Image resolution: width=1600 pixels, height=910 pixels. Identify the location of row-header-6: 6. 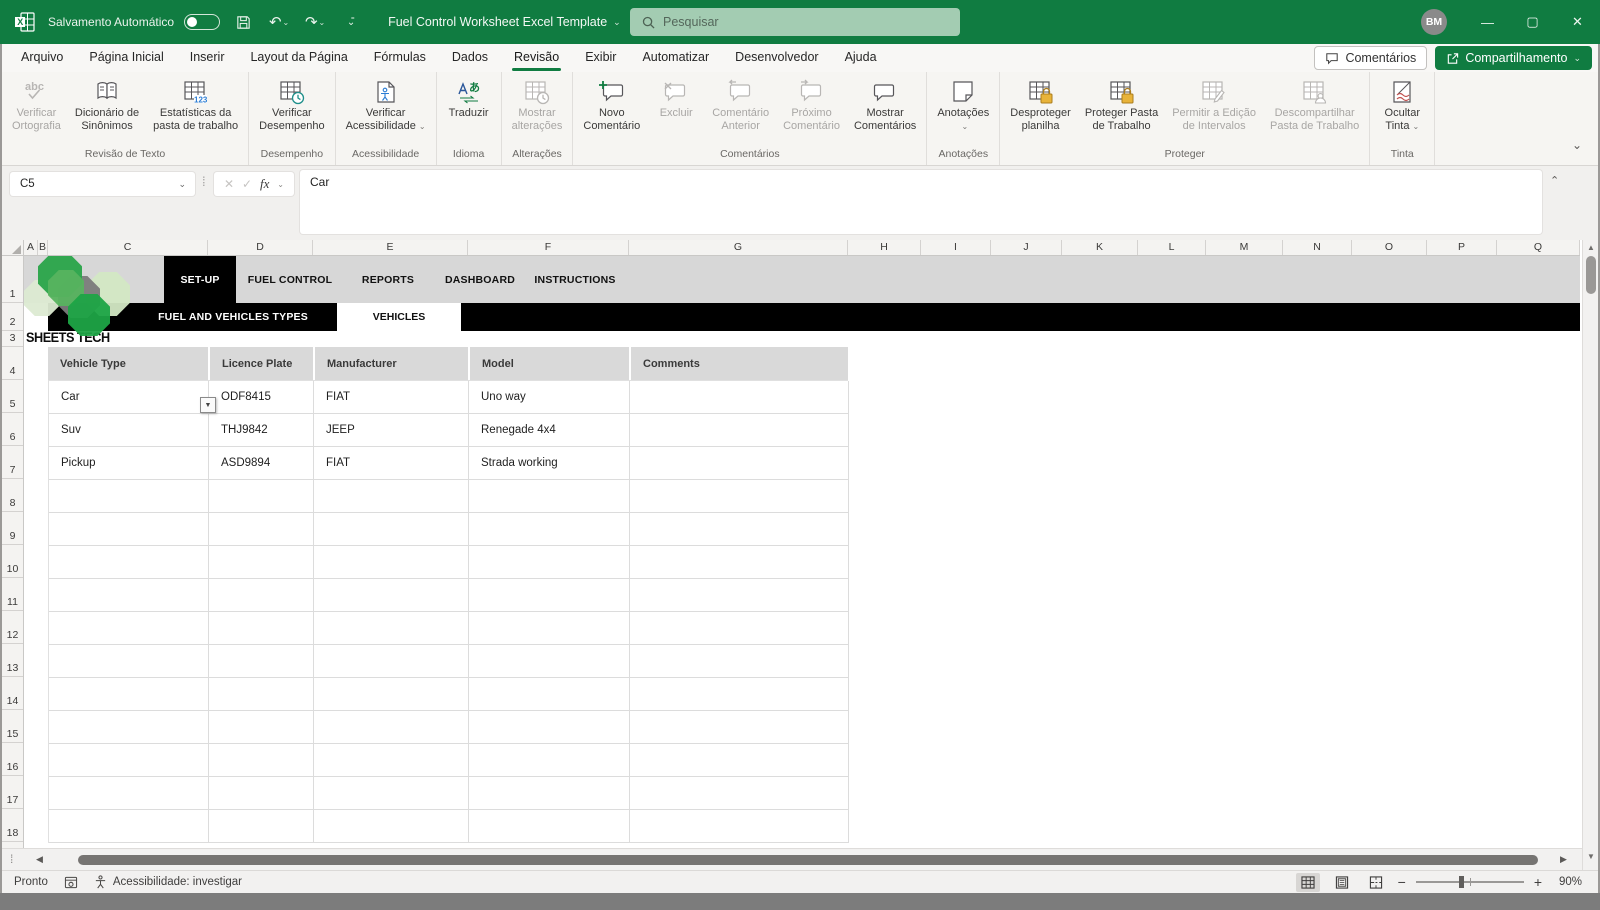
(12, 429).